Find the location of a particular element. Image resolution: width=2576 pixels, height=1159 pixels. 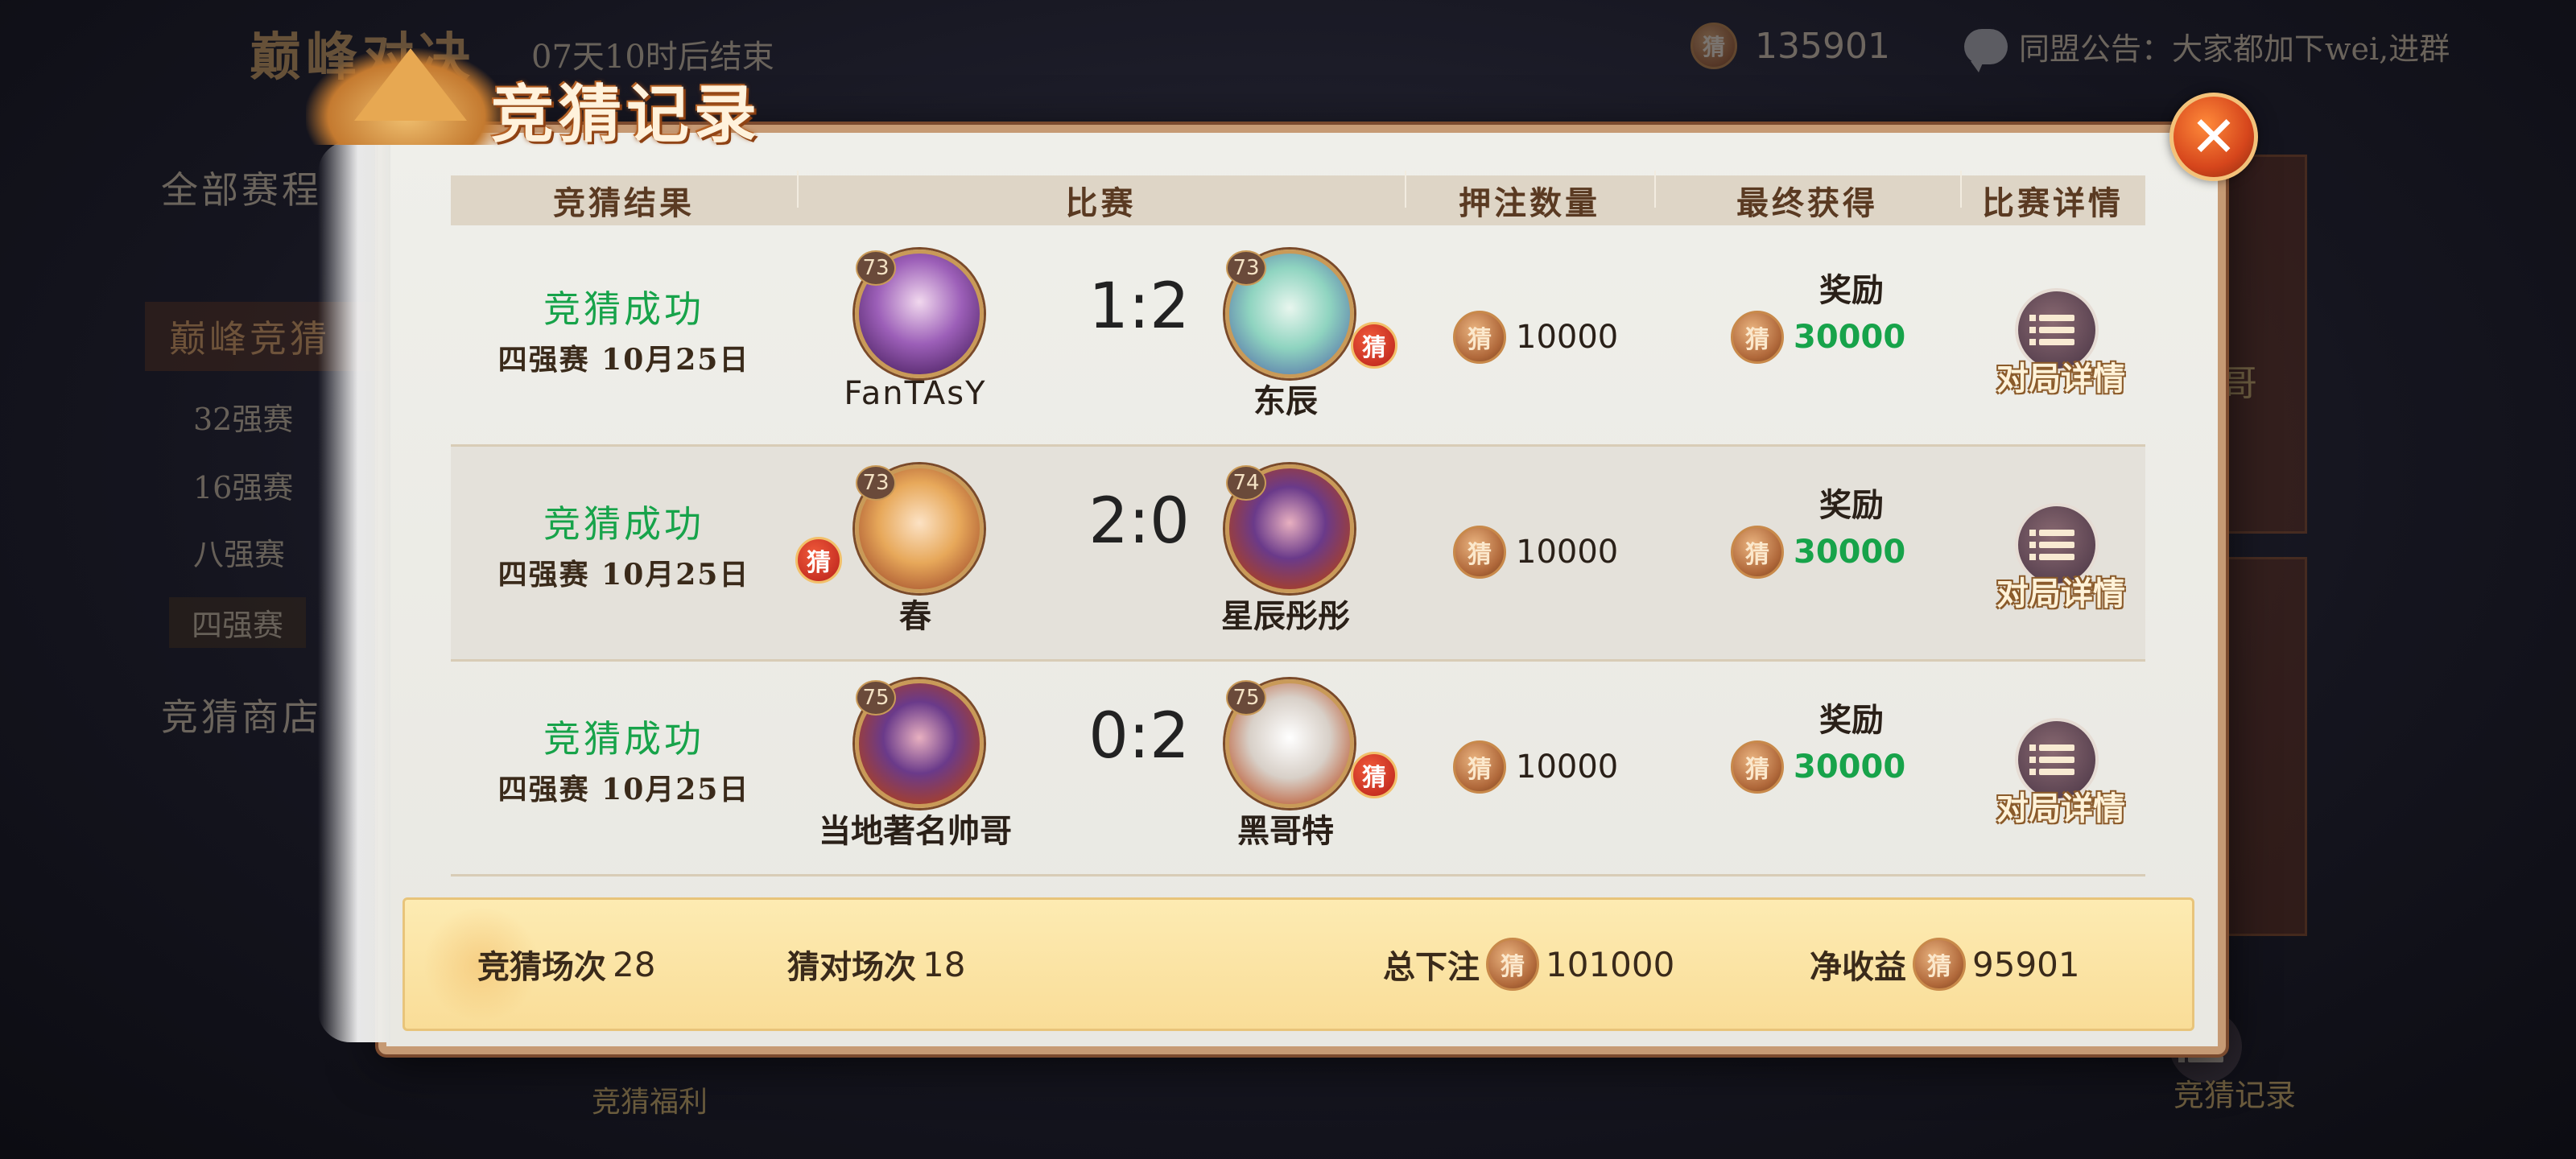

player-name: 东辰 is located at coordinates (1285, 401).